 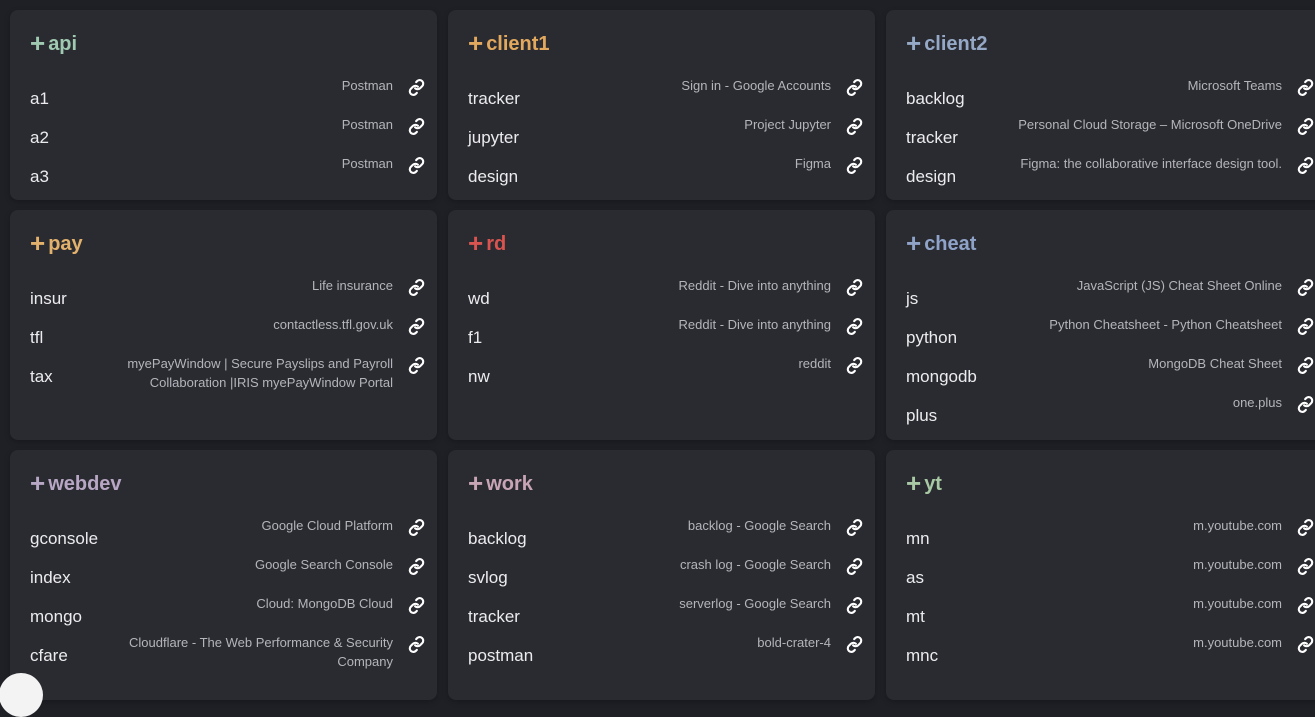 I want to click on link-name: js, so click(x=912, y=296).